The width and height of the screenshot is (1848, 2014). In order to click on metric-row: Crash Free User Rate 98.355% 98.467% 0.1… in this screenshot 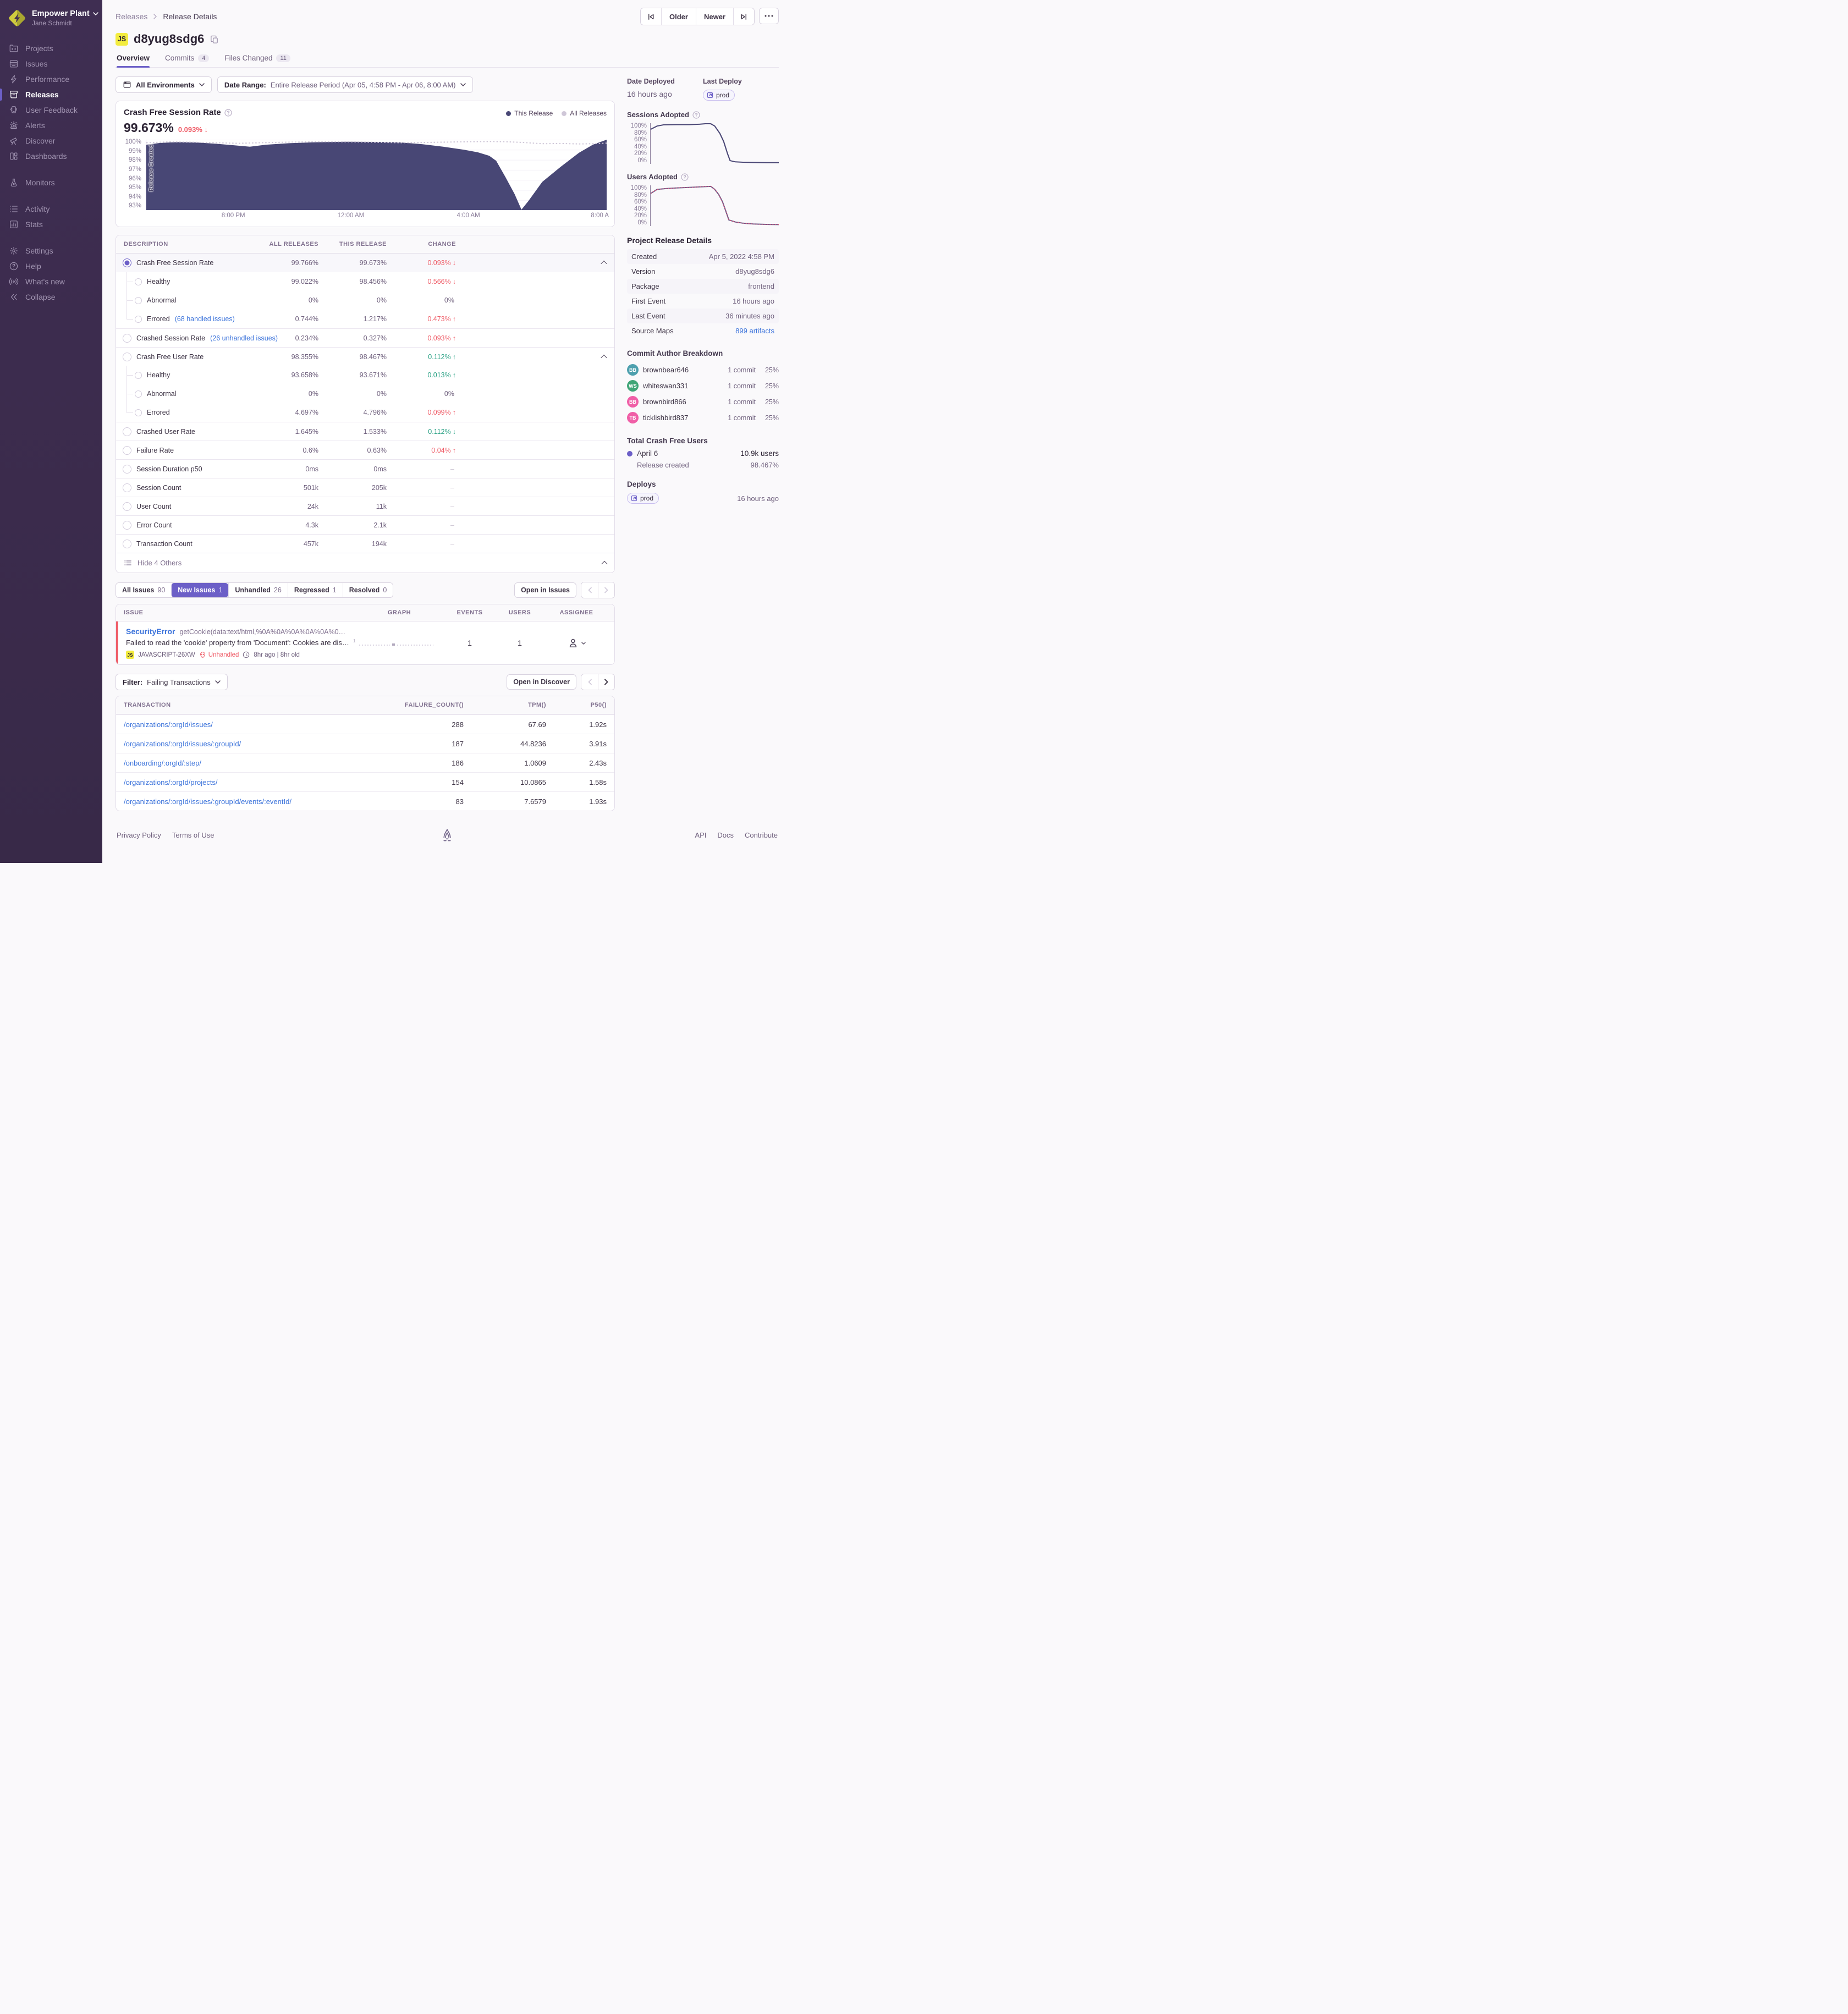, I will do `click(365, 356)`.